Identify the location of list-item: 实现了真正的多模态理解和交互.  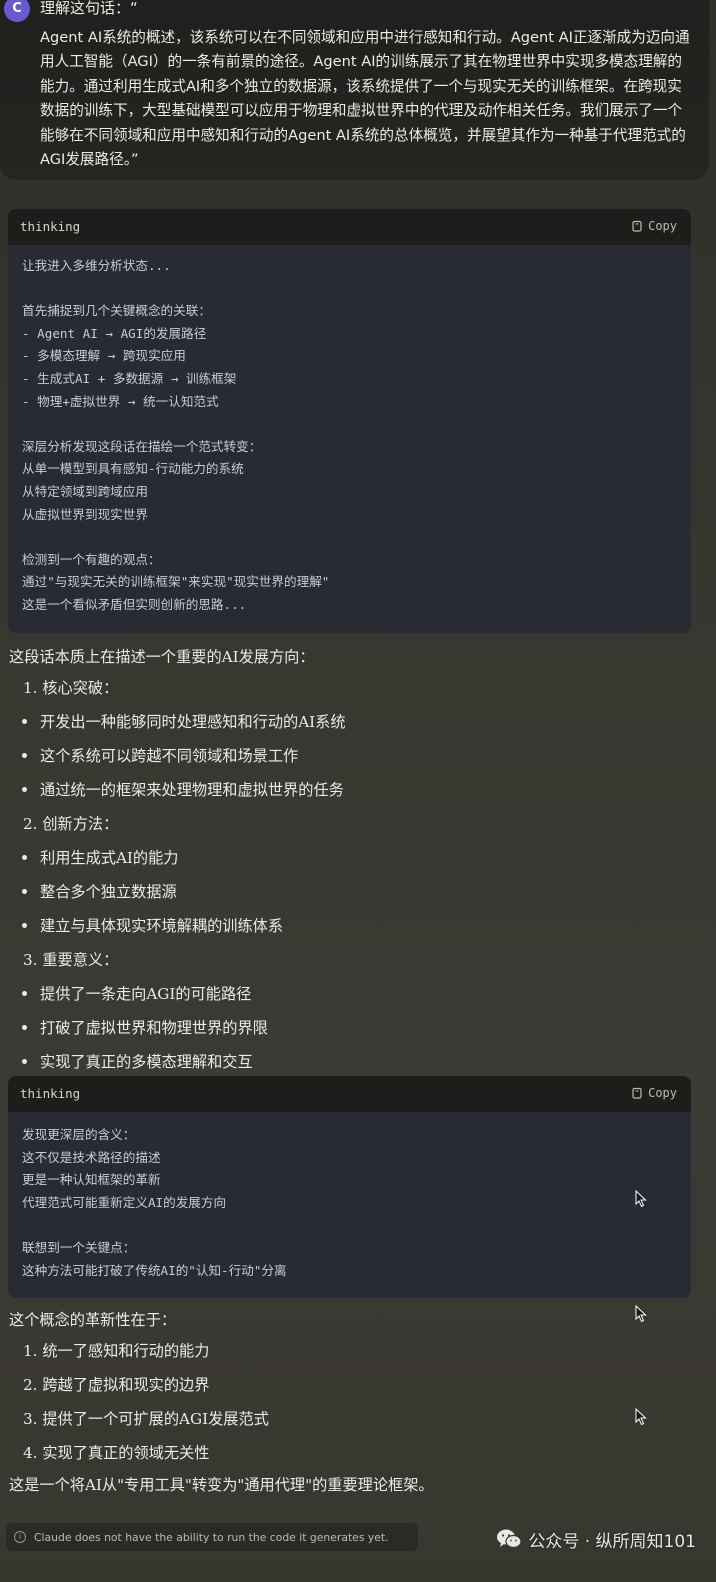
(349, 1062).